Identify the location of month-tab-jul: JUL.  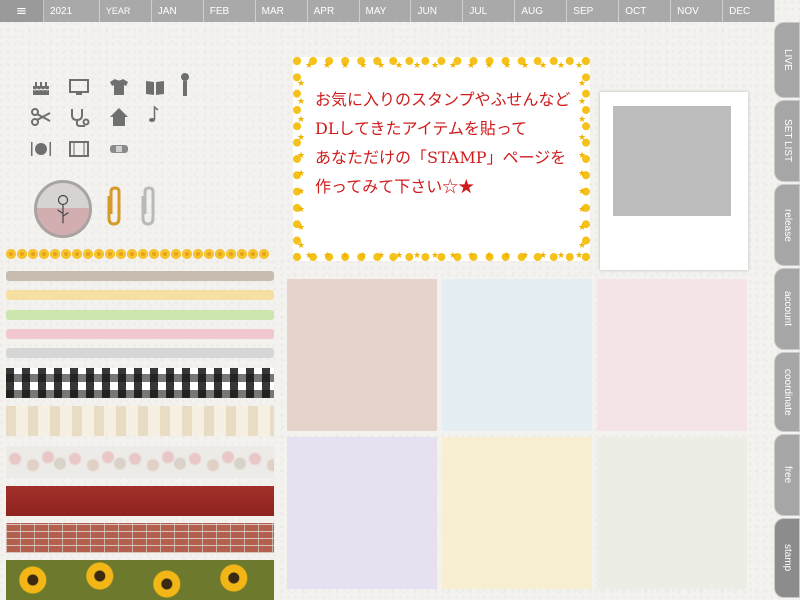
(489, 11).